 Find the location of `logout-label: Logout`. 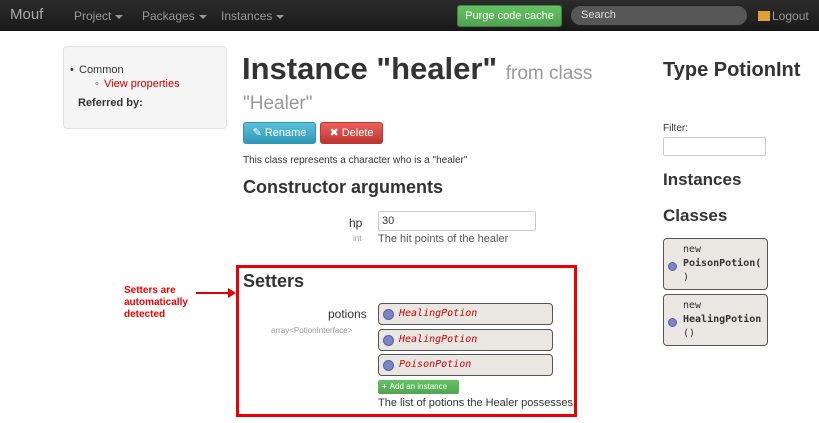

logout-label: Logout is located at coordinates (790, 16).